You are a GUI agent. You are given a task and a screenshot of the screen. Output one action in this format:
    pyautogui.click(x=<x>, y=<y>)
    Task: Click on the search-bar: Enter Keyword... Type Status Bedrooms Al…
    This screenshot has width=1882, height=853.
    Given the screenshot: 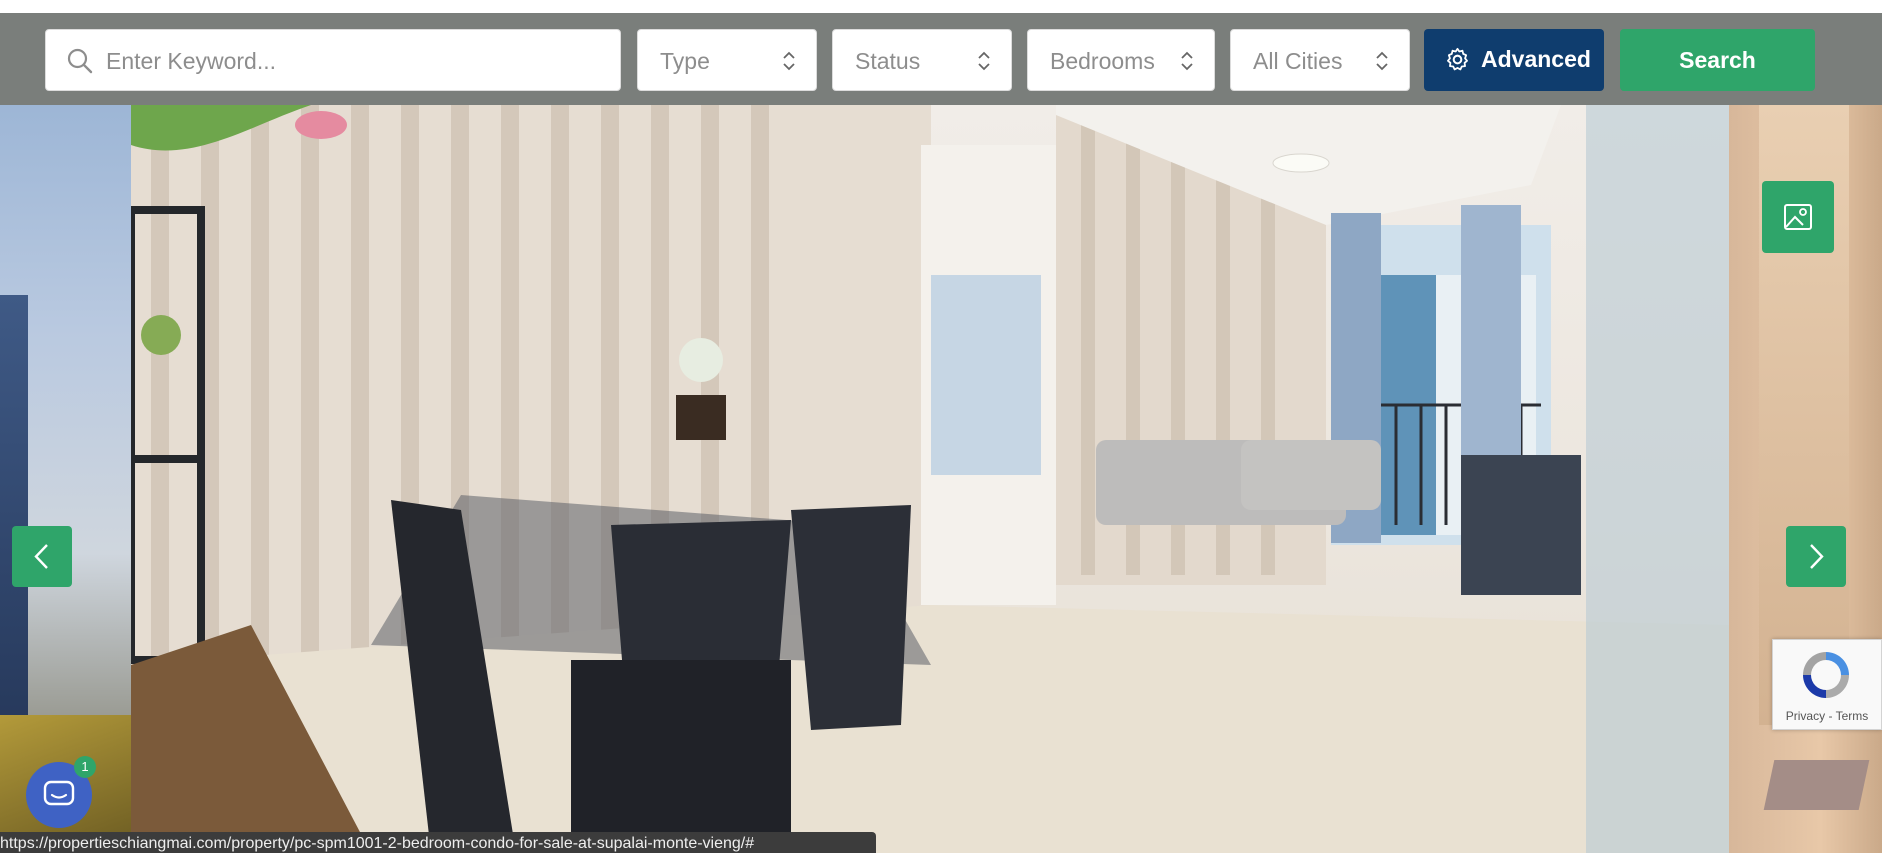 What is the action you would take?
    pyautogui.click(x=941, y=59)
    